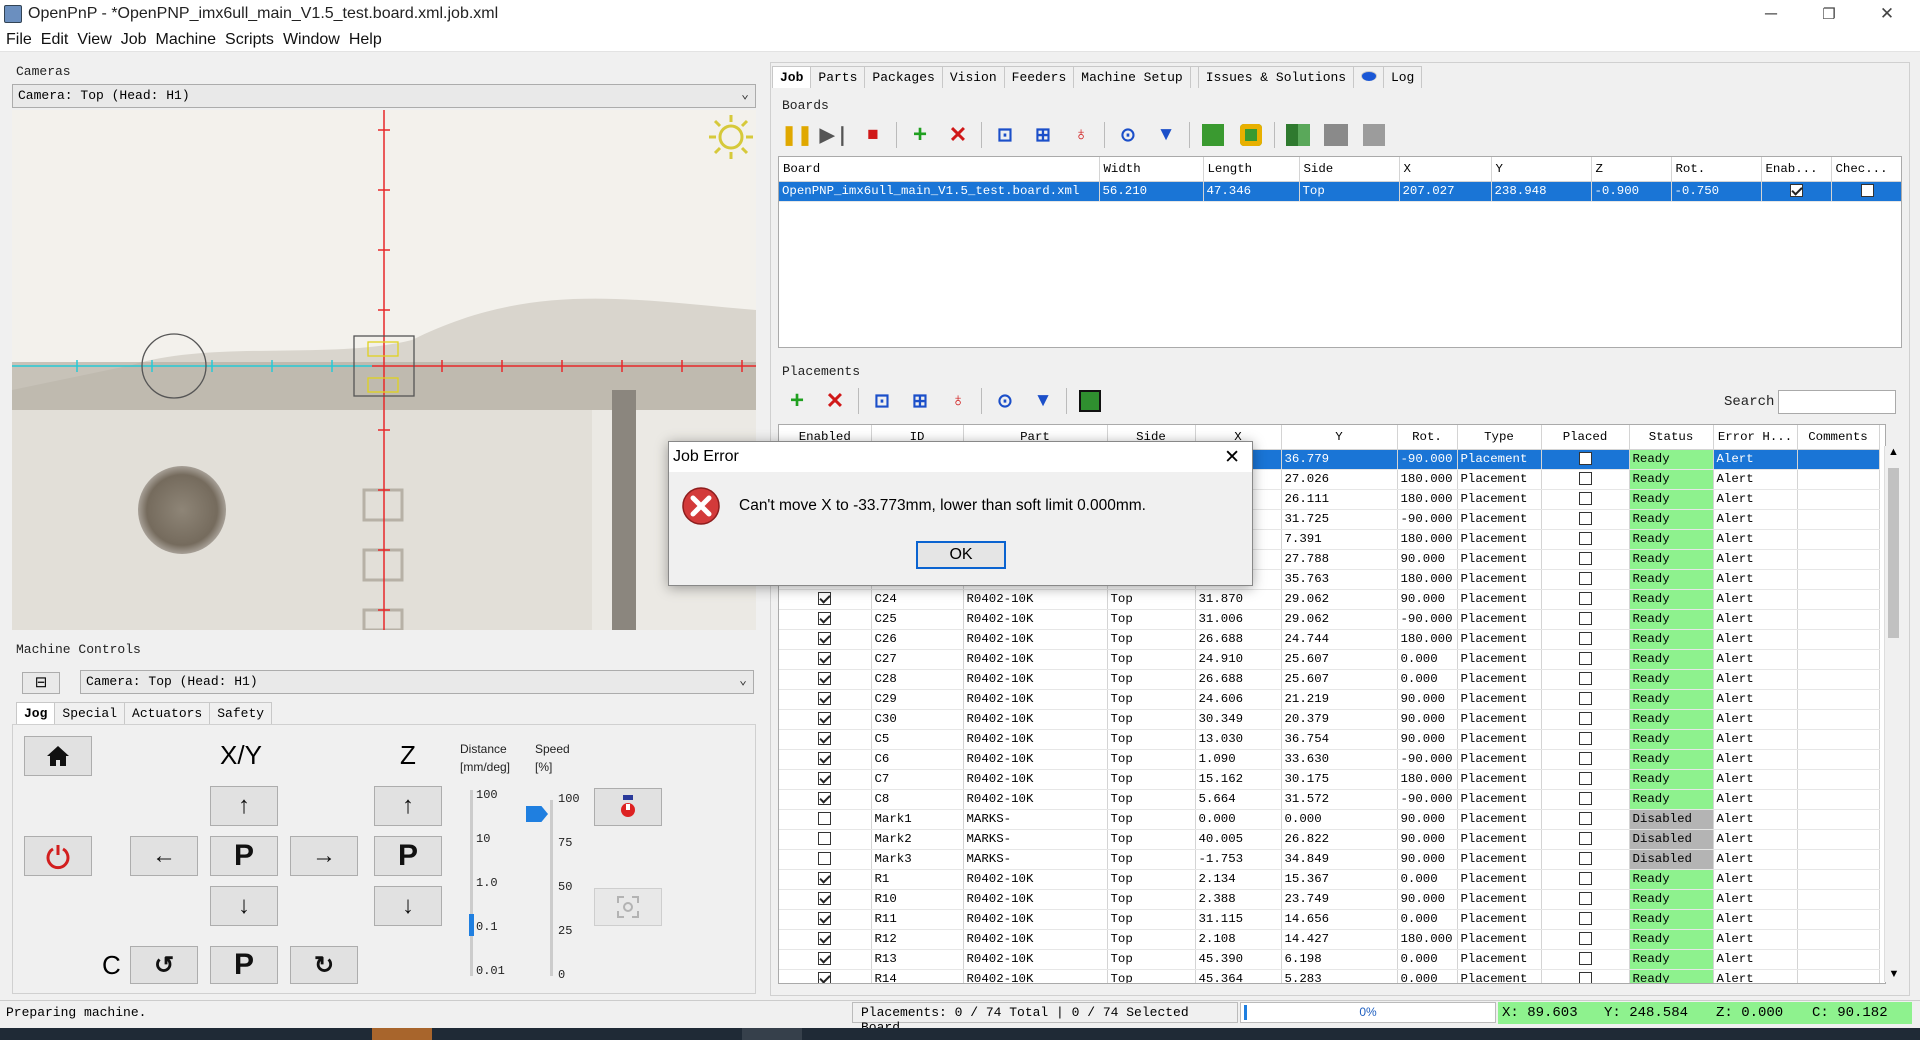  Describe the element at coordinates (384, 96) in the screenshot. I see `camera-select: Camera: Top (Head: H1) ⌄` at that location.